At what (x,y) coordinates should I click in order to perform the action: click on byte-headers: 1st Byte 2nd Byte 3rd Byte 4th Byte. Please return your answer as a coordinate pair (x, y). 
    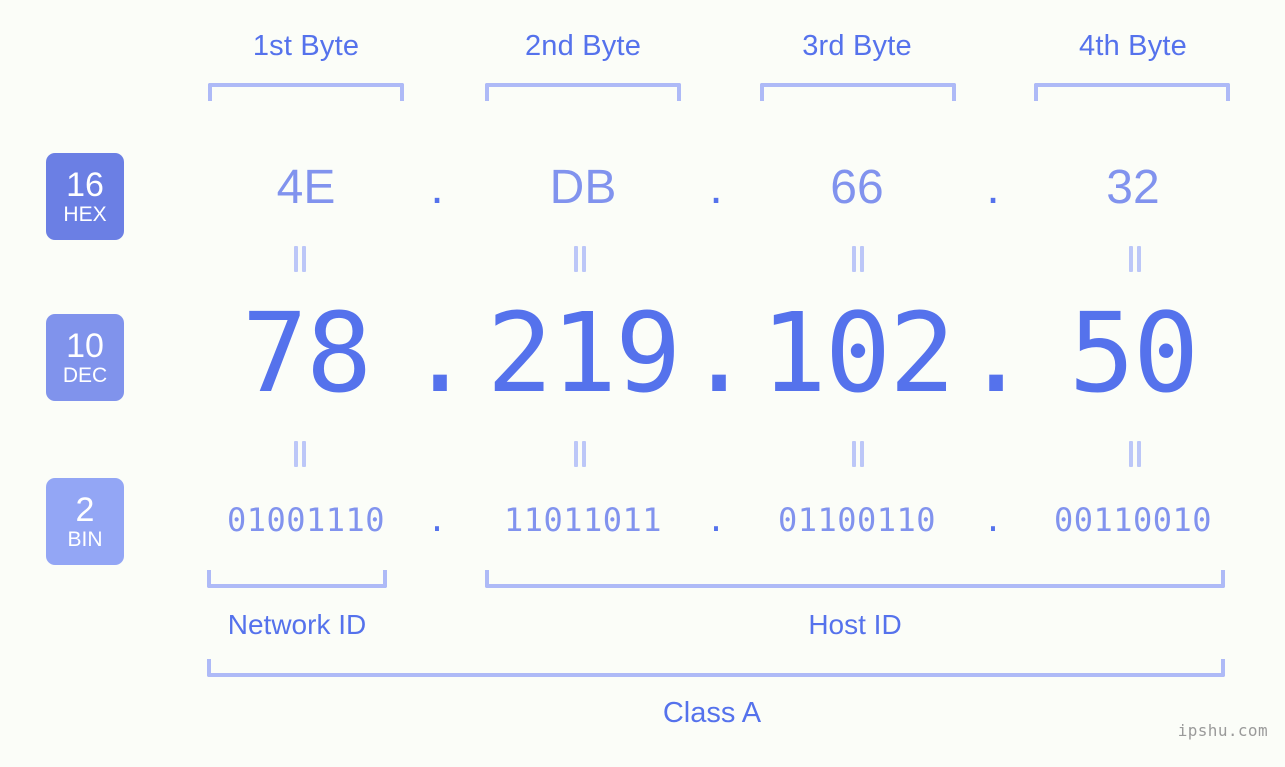
    Looking at the image, I should click on (642, 53).